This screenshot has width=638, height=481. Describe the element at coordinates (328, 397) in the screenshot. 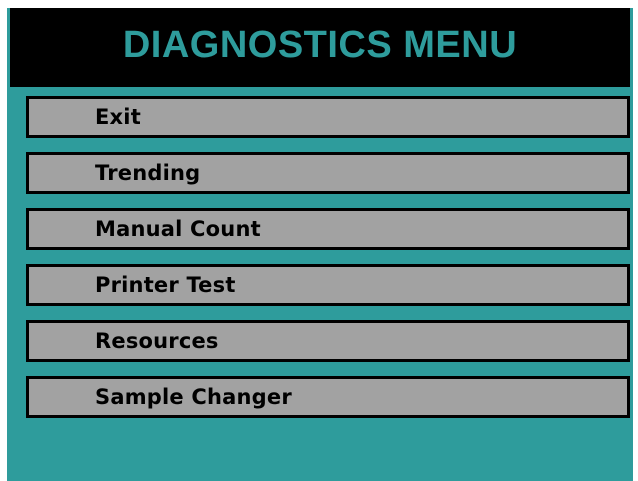

I see `sample-changer-button: Sample Changer` at that location.